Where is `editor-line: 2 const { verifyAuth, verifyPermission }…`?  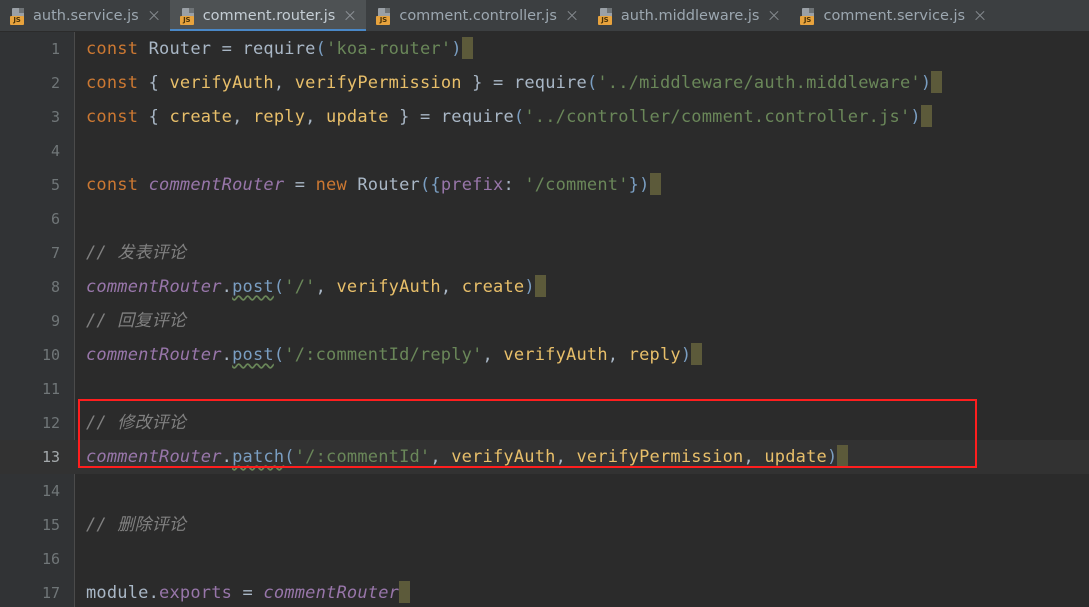
editor-line: 2 const { verifyAuth, verifyPermission }… is located at coordinates (544, 83).